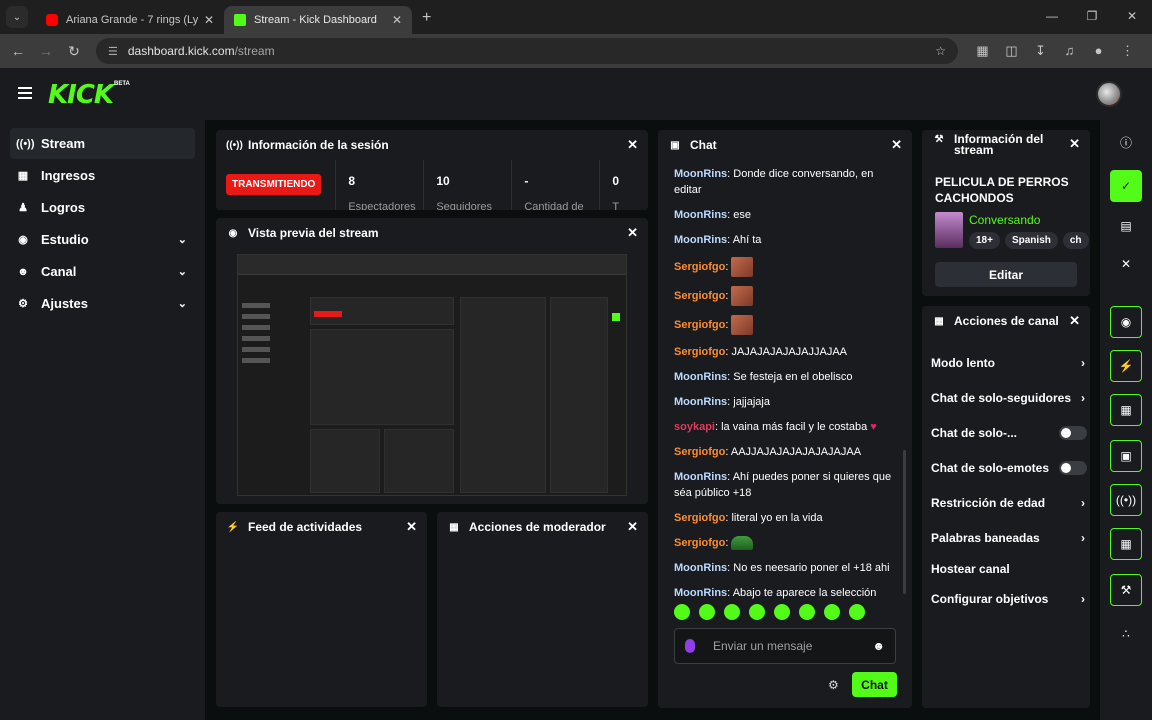 The image size is (1152, 720). I want to click on moderator-icon: ▦, so click(1126, 544).